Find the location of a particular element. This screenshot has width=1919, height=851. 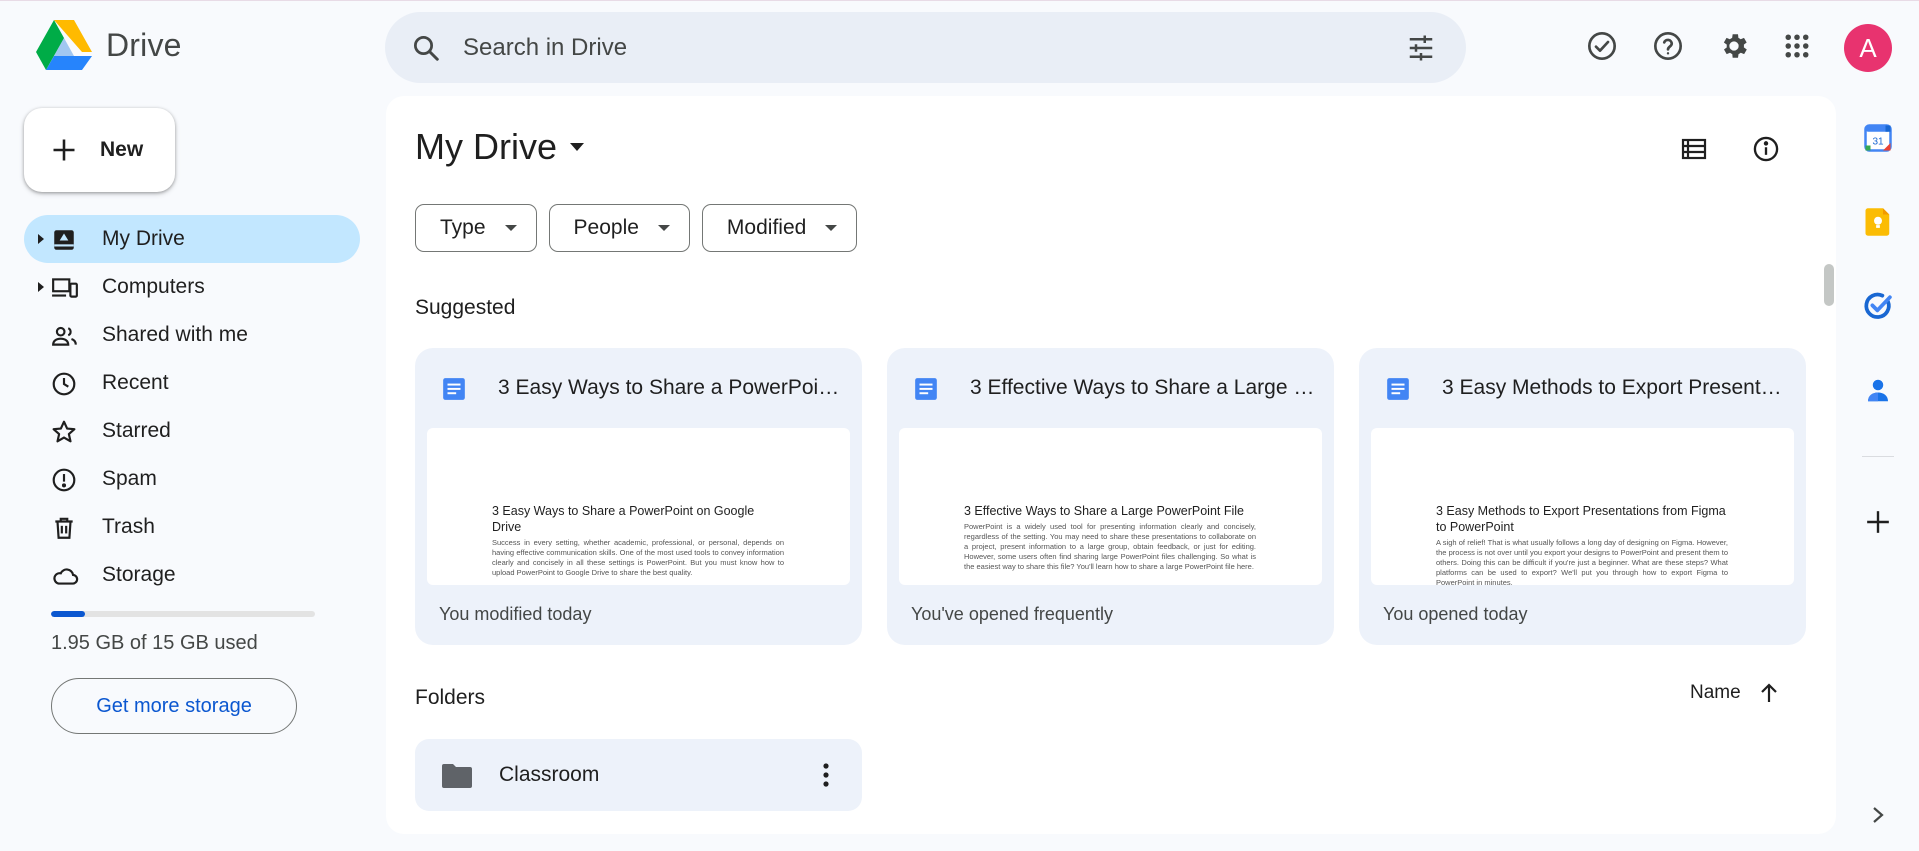

sort-by-name-button: Name is located at coordinates (1734, 693).